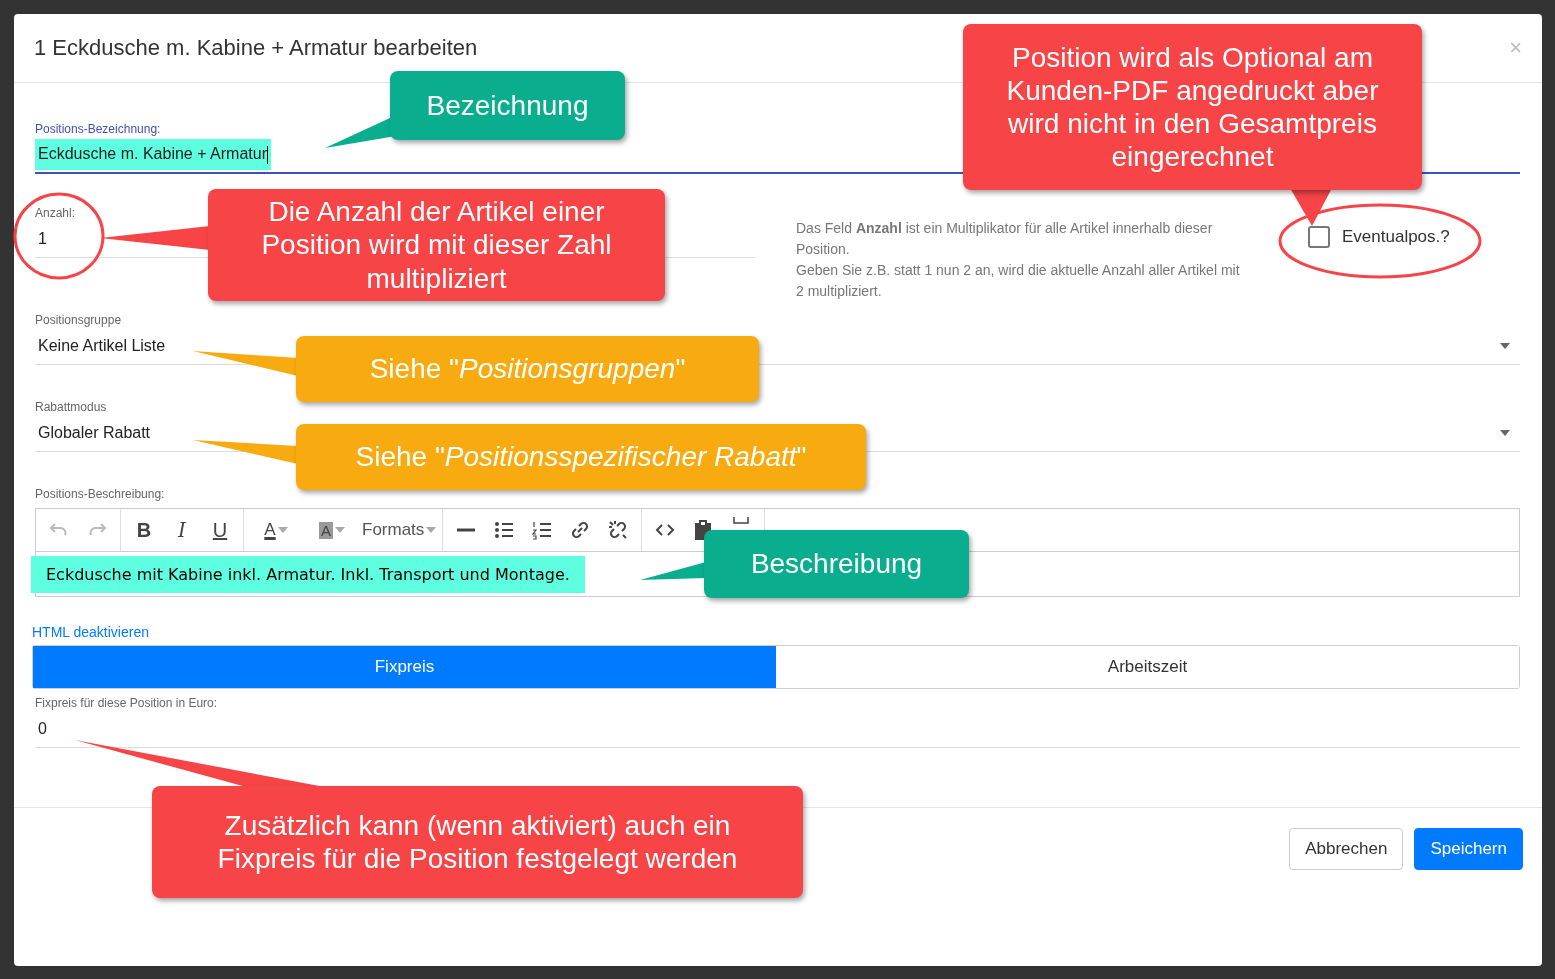 The width and height of the screenshot is (1555, 979). What do you see at coordinates (71, 407) in the screenshot?
I see `field-label: Rabattmodus` at bounding box center [71, 407].